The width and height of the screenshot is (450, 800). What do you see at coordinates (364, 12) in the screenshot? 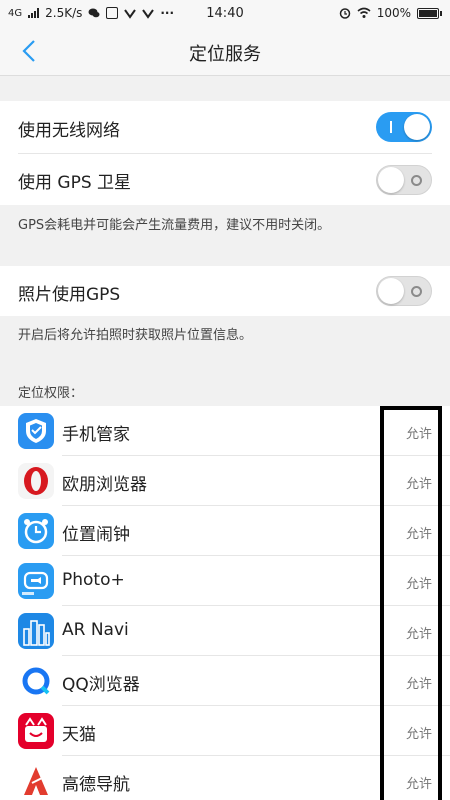
I see `wifi-icon` at bounding box center [364, 12].